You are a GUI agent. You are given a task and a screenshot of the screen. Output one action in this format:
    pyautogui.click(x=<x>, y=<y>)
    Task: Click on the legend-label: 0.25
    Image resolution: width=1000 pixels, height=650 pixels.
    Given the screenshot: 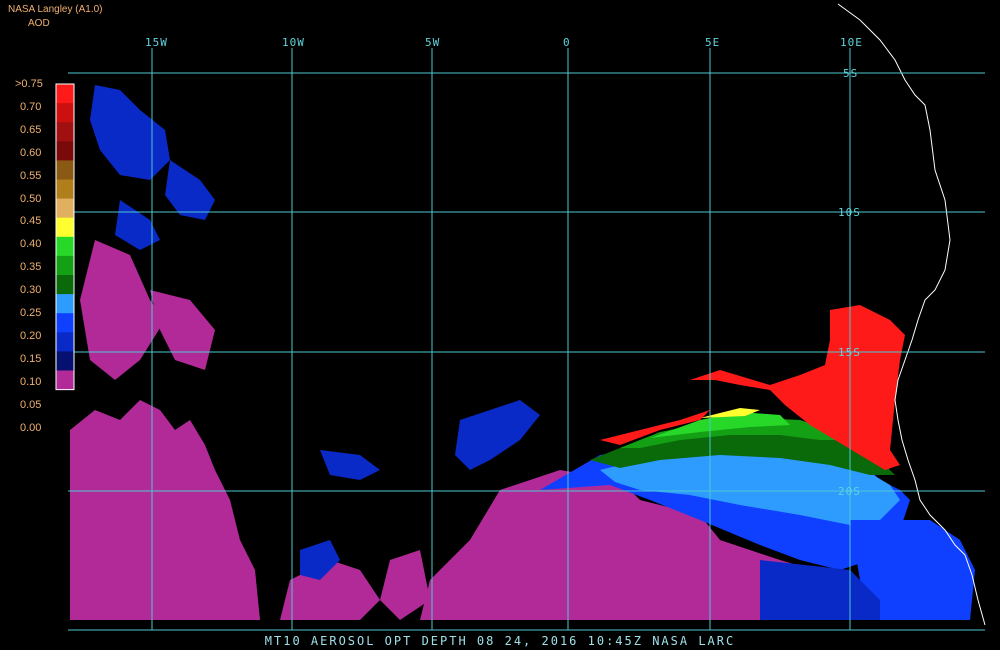 What is the action you would take?
    pyautogui.click(x=31, y=313)
    